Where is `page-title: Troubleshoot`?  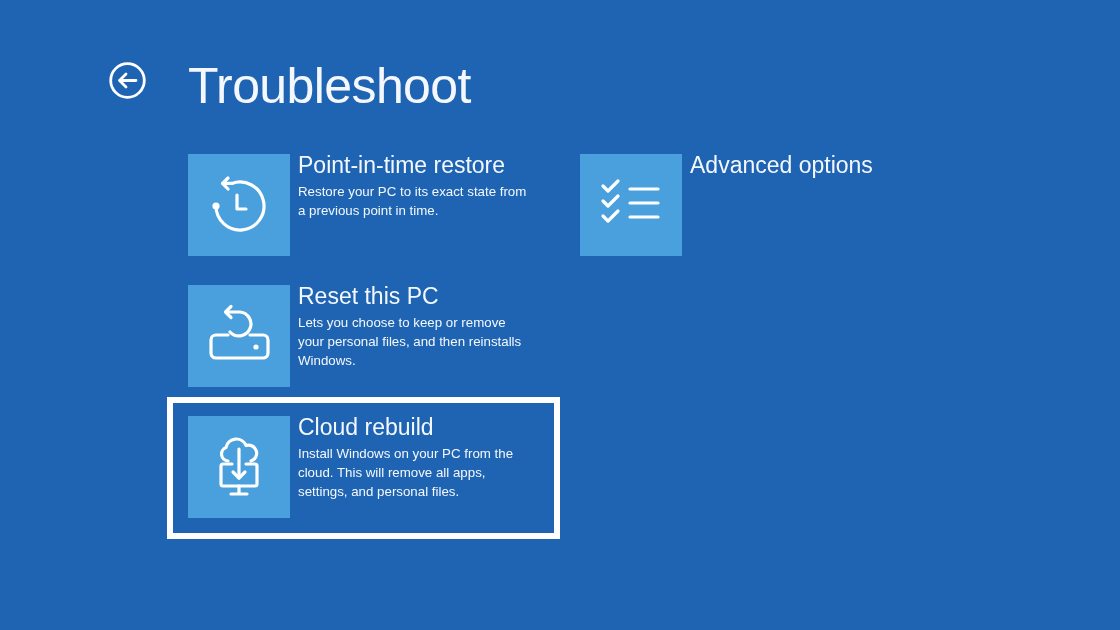
page-title: Troubleshoot is located at coordinates (329, 86).